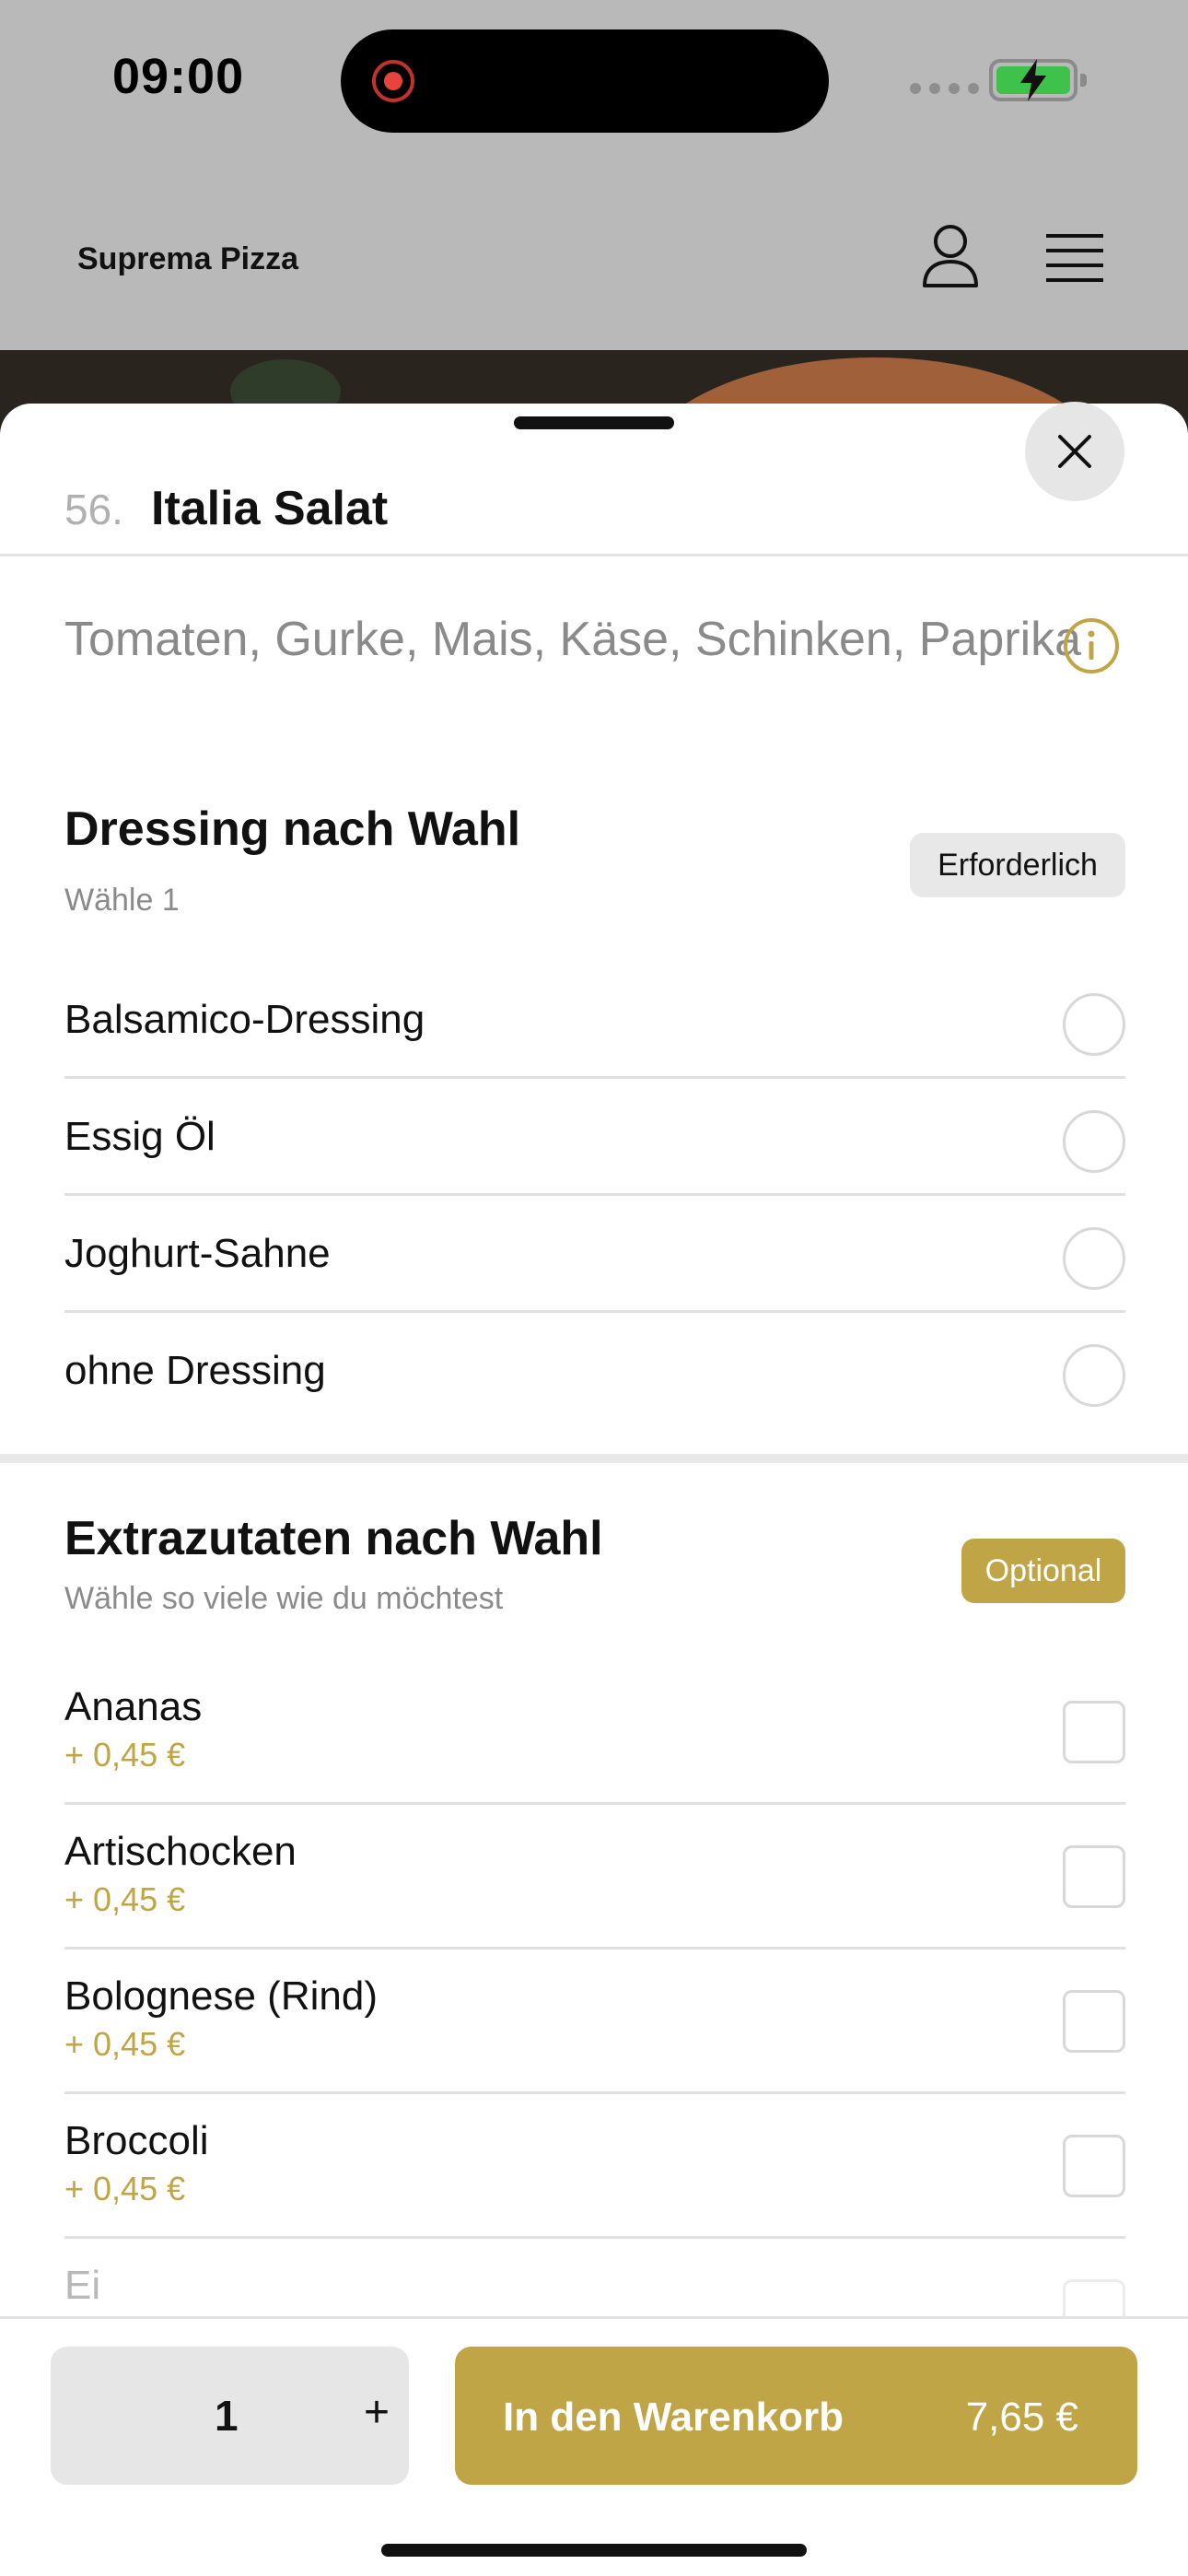  What do you see at coordinates (393, 81) in the screenshot?
I see `recording-icon` at bounding box center [393, 81].